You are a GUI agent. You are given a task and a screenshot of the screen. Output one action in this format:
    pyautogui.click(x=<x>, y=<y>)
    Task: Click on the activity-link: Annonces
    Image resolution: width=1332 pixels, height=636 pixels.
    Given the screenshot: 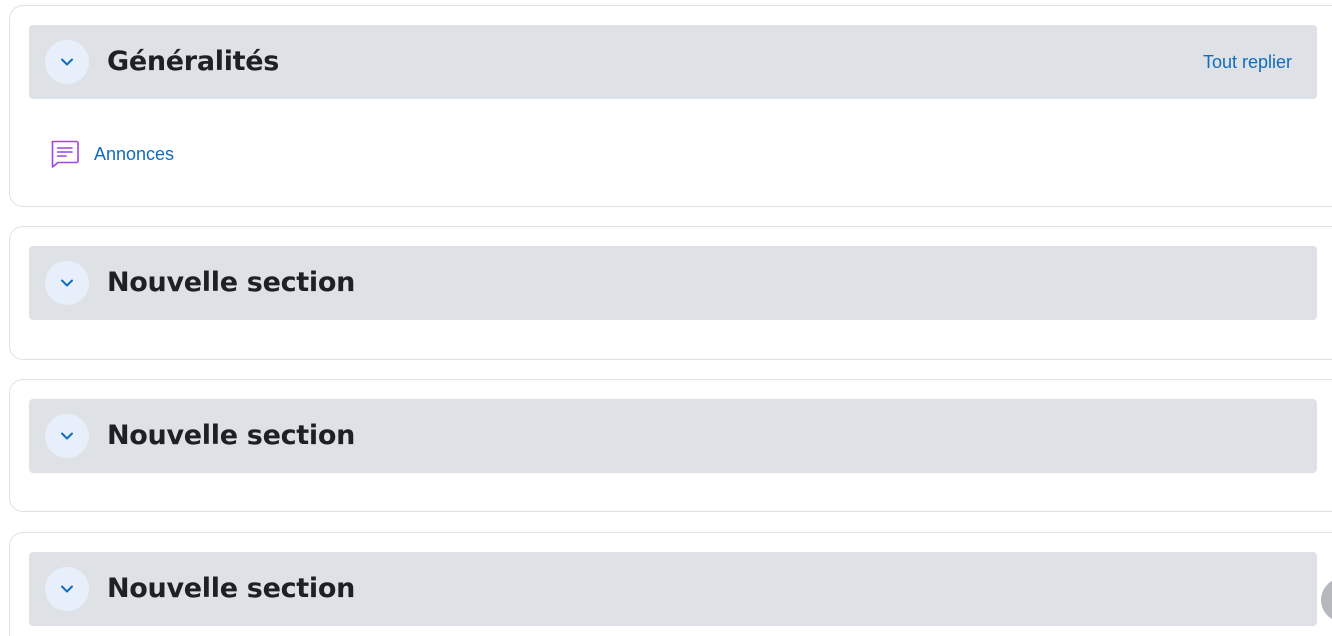 What is the action you would take?
    pyautogui.click(x=134, y=154)
    